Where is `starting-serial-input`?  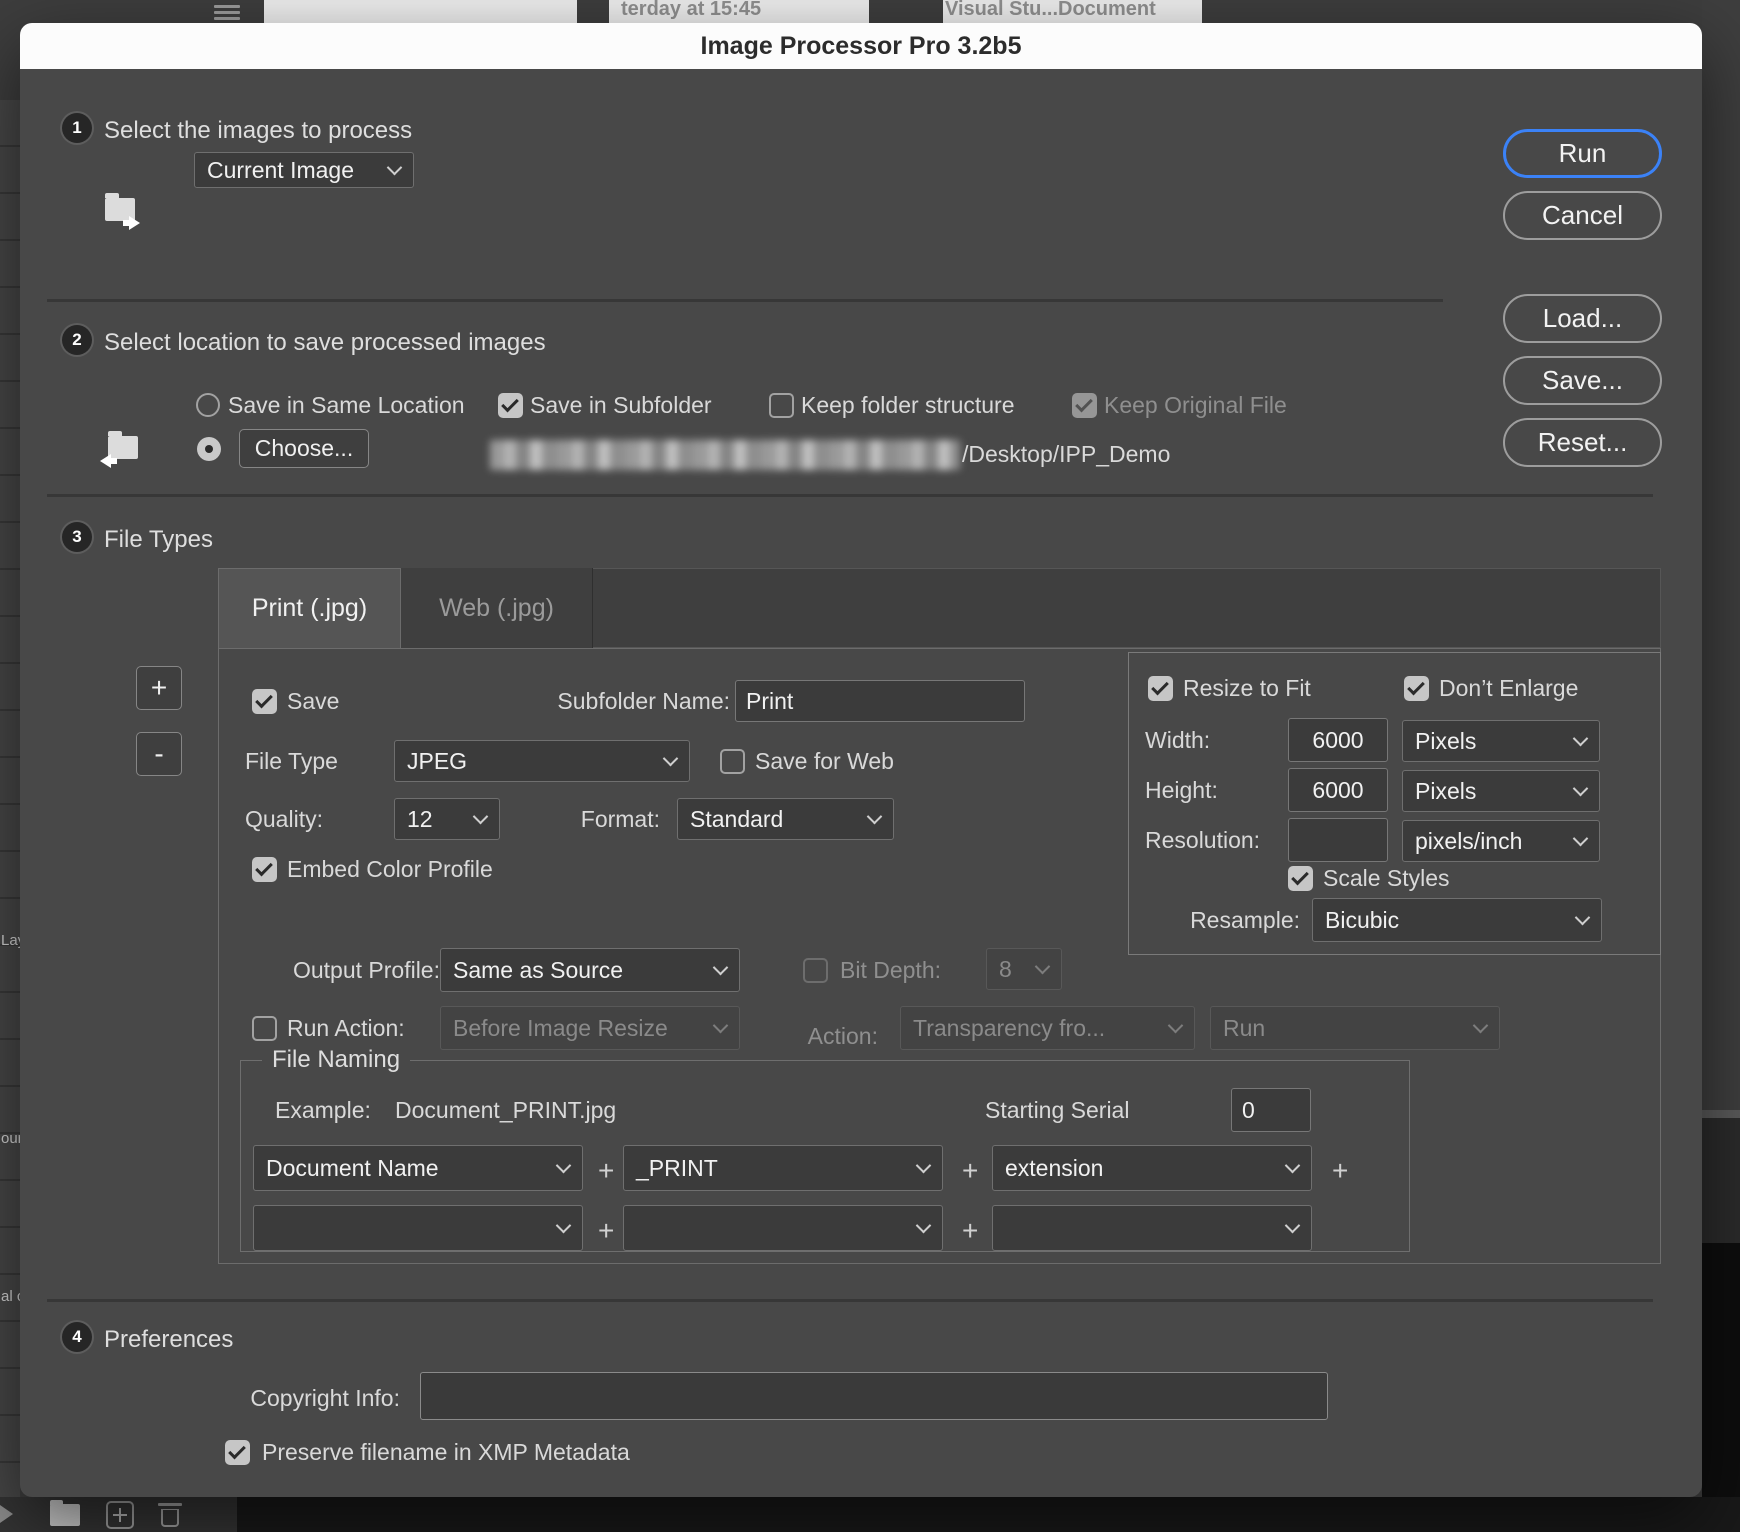
starting-serial-input is located at coordinates (1271, 1110).